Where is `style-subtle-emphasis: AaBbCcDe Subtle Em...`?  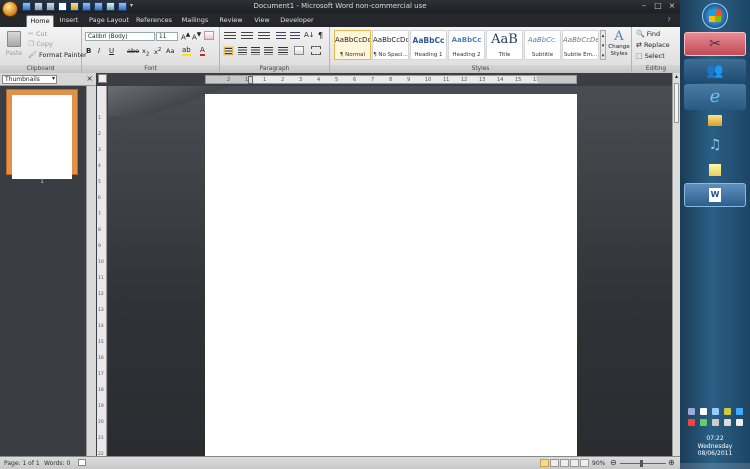
style-subtle-emphasis: AaBbCcDe Subtle Em... is located at coordinates (580, 45).